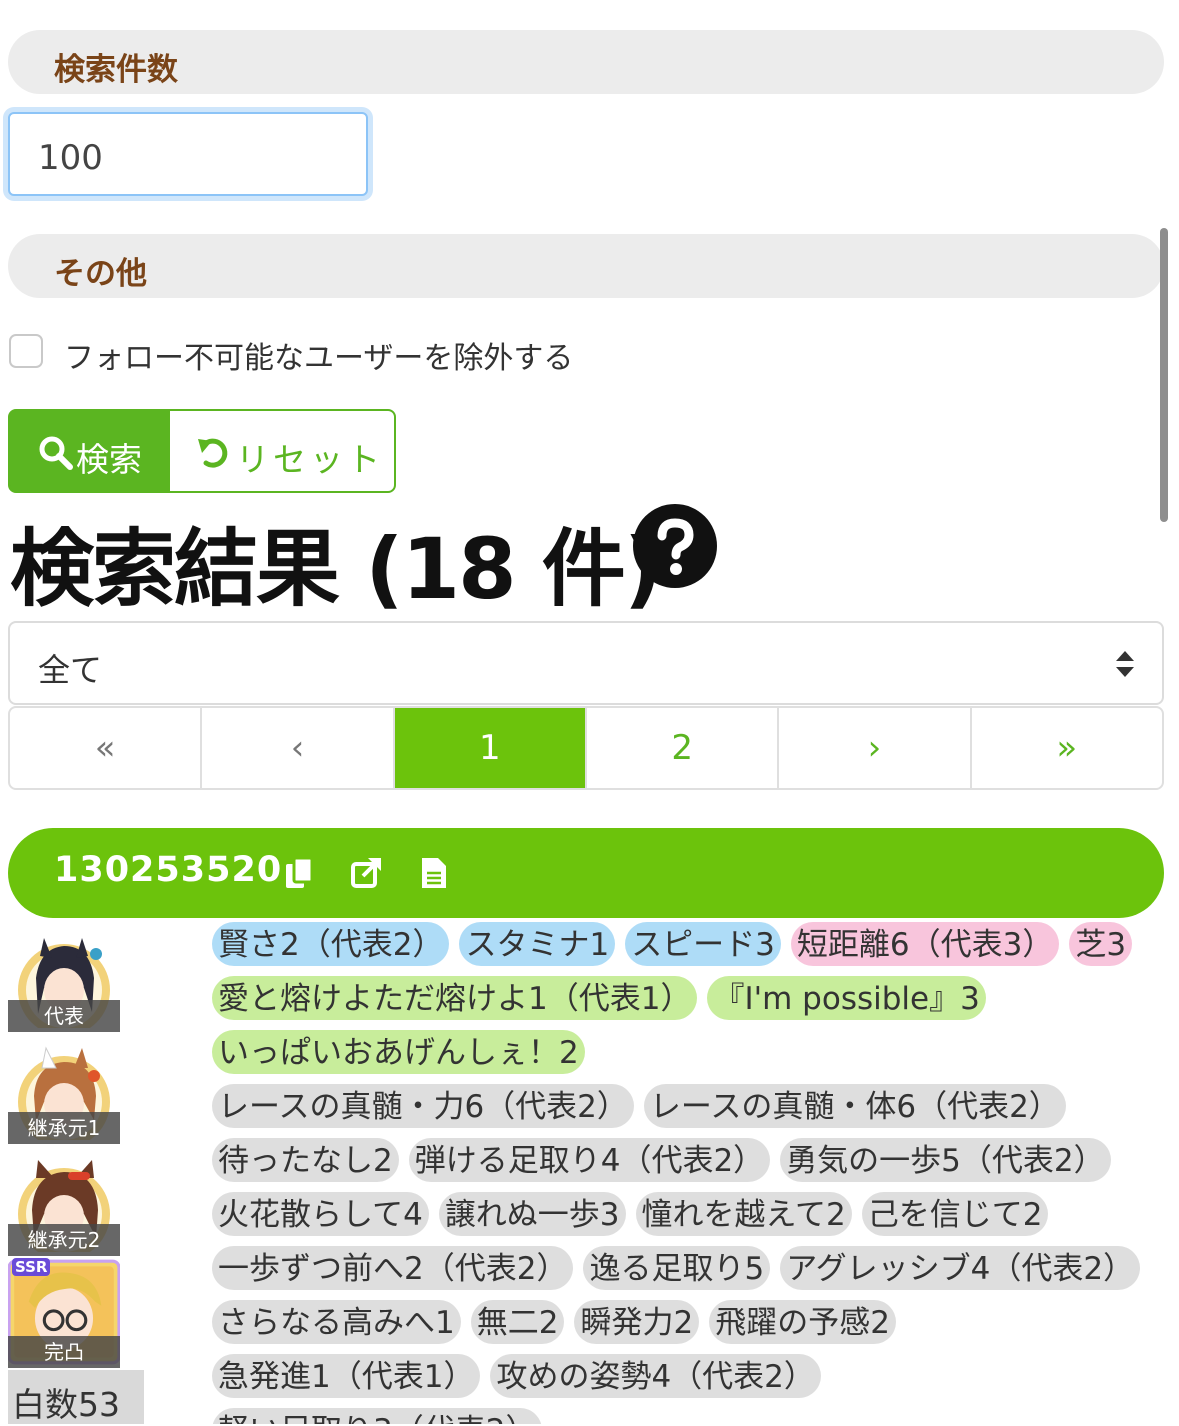 The height and width of the screenshot is (1426, 1179). Describe the element at coordinates (703, 944) in the screenshot. I see `factor-tag: スピード3` at that location.